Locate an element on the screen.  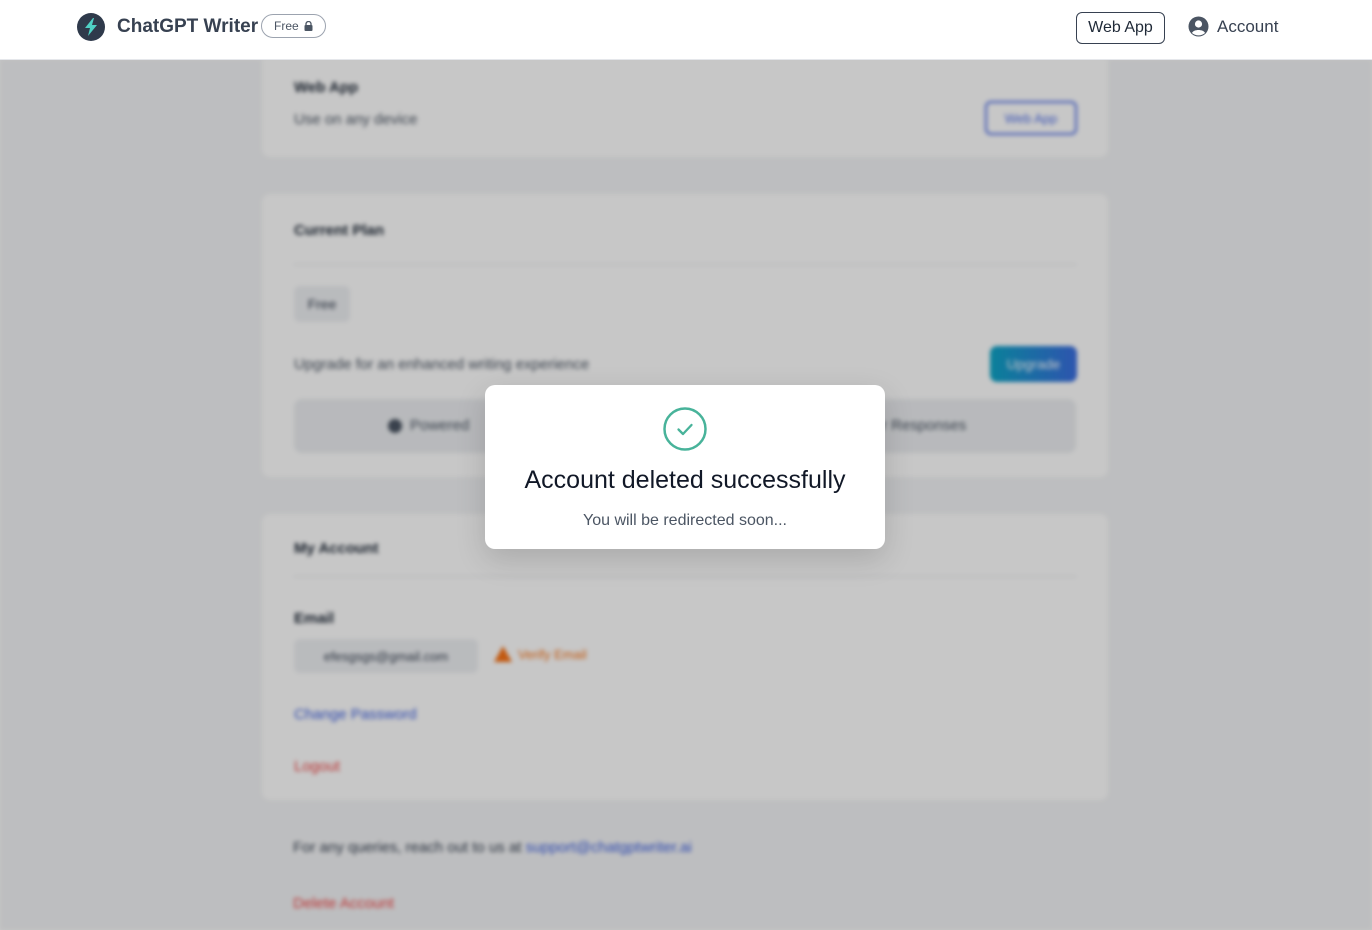
top-nav-bar: ChatGPT Writer Free Web App Account is located at coordinates (686, 30).